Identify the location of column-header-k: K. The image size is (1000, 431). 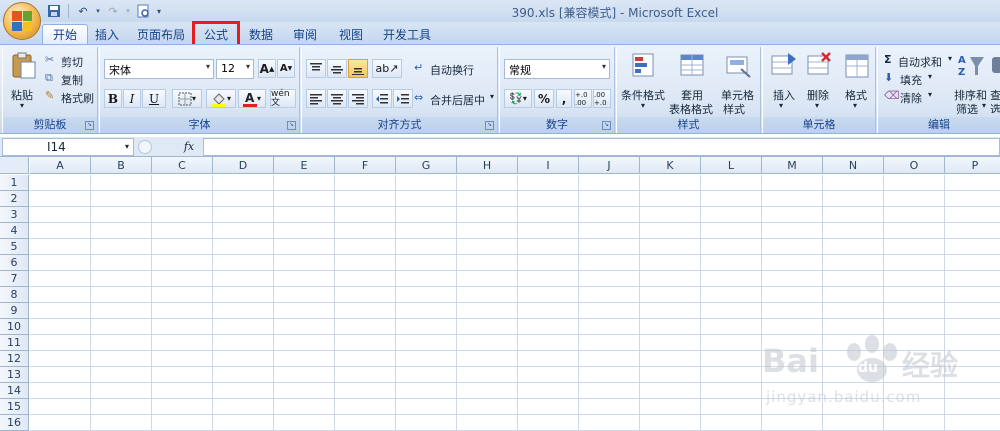
(670, 165).